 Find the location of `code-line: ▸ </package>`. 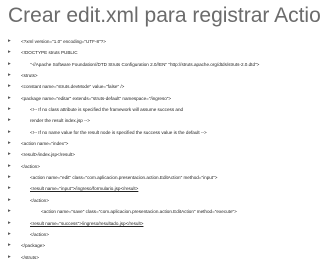

code-line: ▸ </package> is located at coordinates (160, 245).